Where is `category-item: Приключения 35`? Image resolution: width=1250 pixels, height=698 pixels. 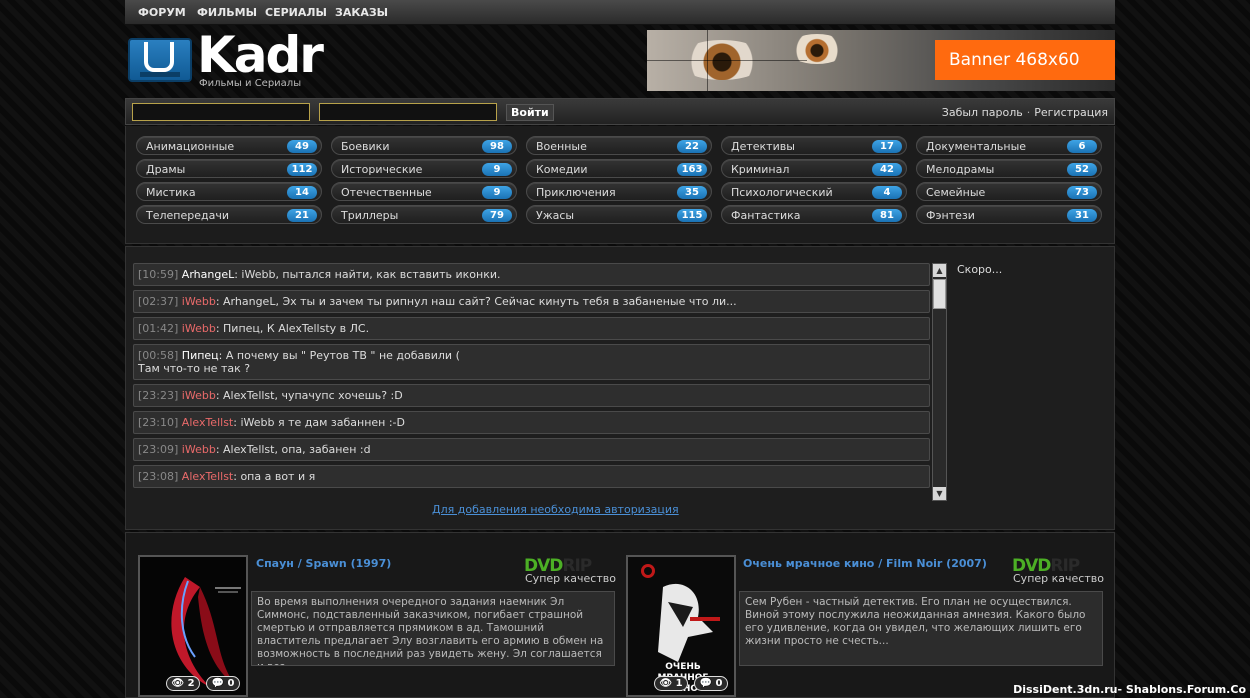 category-item: Приключения 35 is located at coordinates (619, 191).